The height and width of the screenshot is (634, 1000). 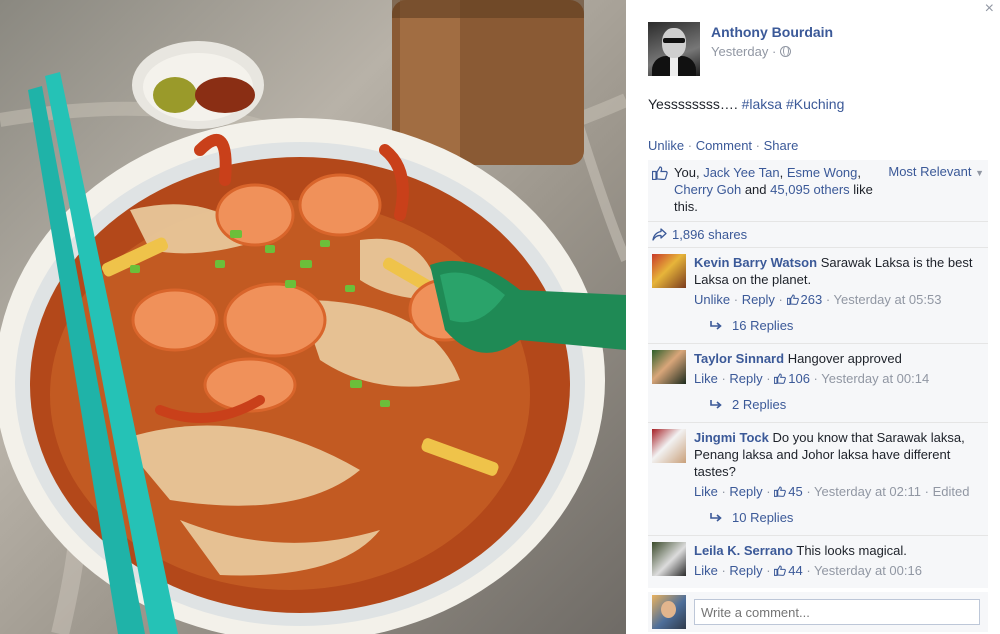 What do you see at coordinates (930, 171) in the screenshot?
I see `sort-label: Most Relevant` at bounding box center [930, 171].